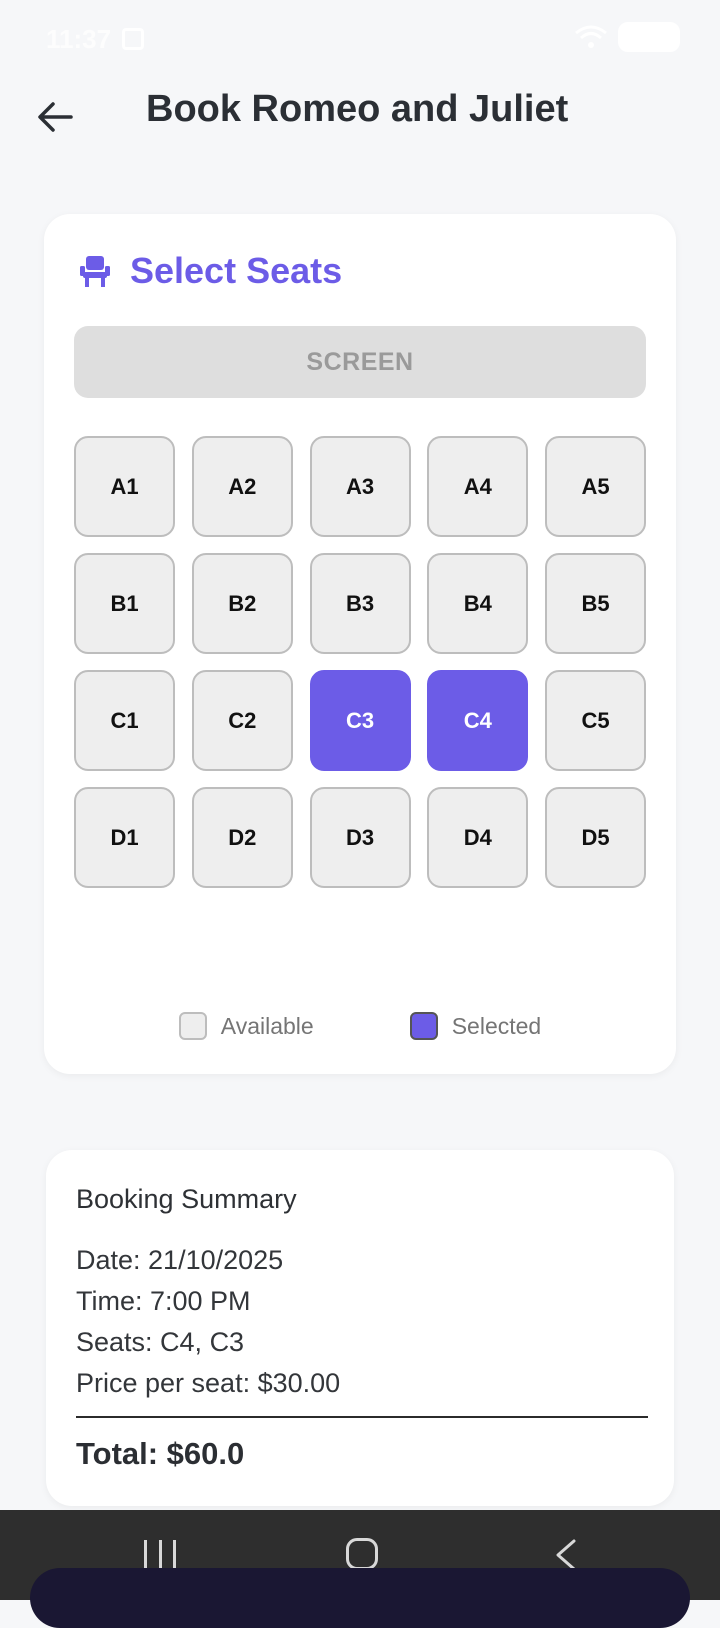 The height and width of the screenshot is (1628, 720). Describe the element at coordinates (242, 837) in the screenshot. I see `seat-d2: D2` at that location.